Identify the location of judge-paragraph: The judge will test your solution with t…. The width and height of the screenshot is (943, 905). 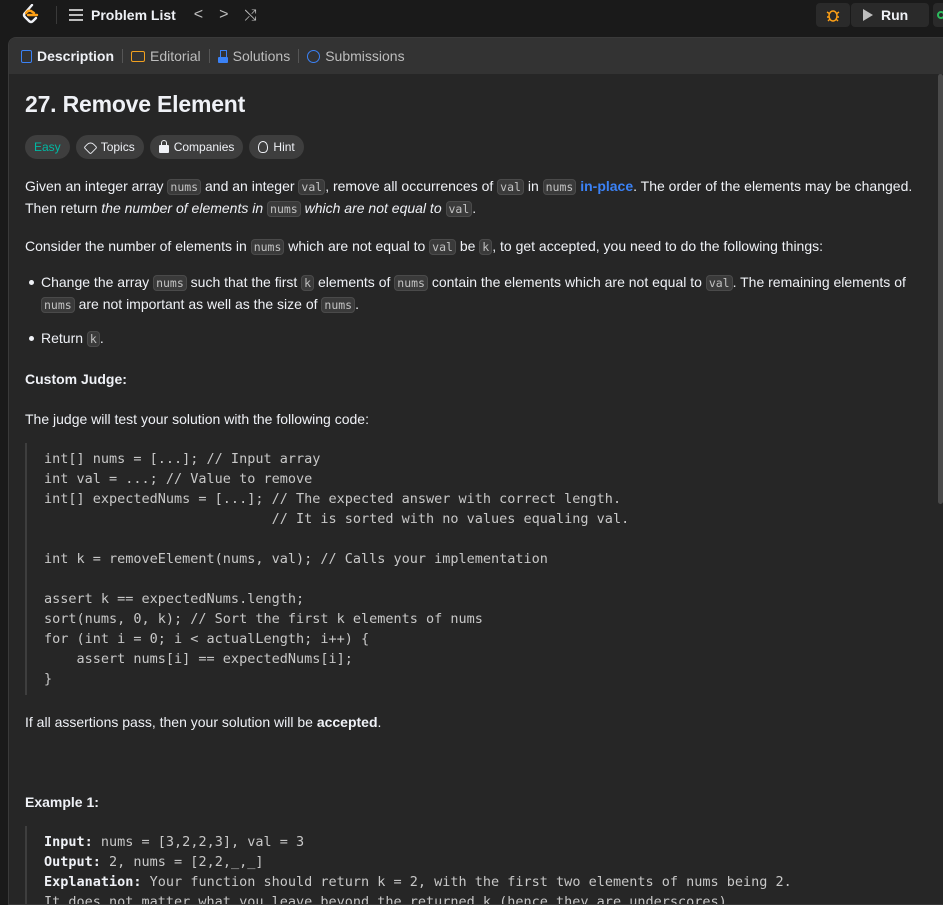
(197, 419).